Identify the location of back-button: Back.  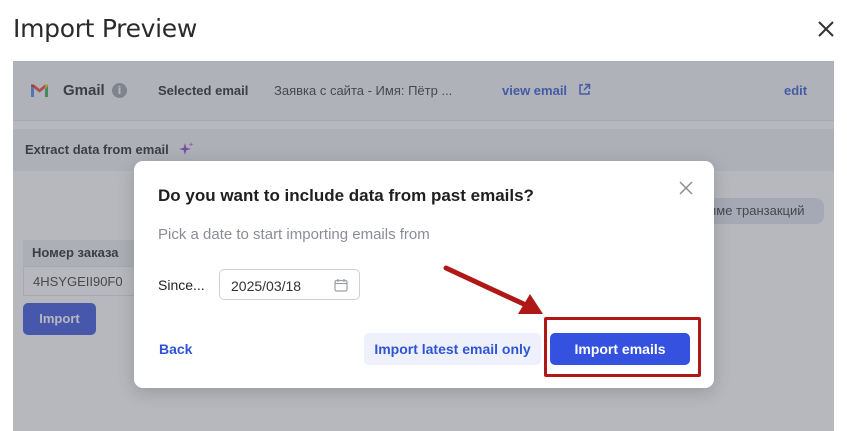
(175, 349).